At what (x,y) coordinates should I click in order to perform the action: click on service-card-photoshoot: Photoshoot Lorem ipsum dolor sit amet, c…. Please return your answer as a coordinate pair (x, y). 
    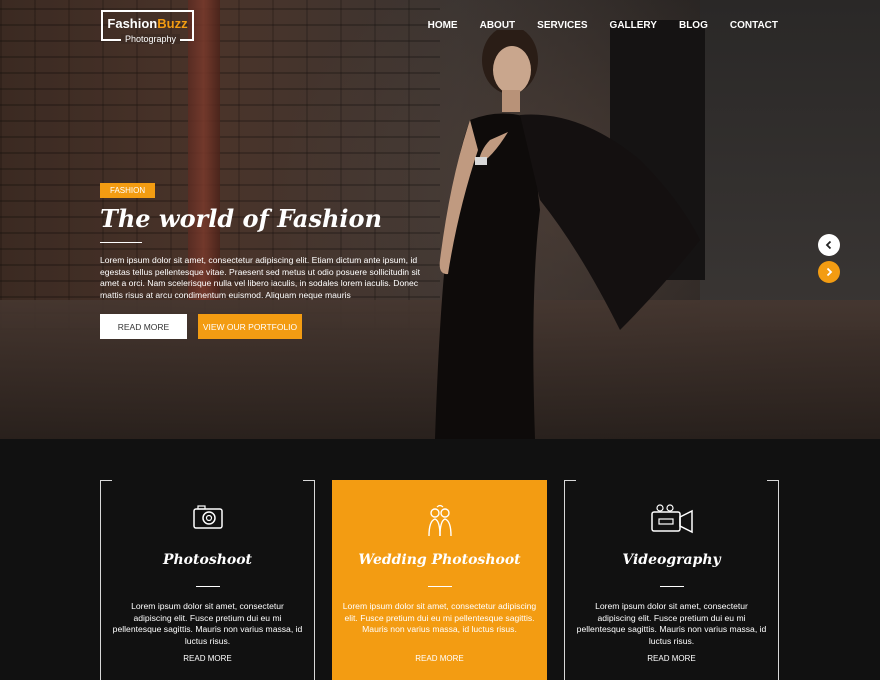
    Looking at the image, I should click on (207, 580).